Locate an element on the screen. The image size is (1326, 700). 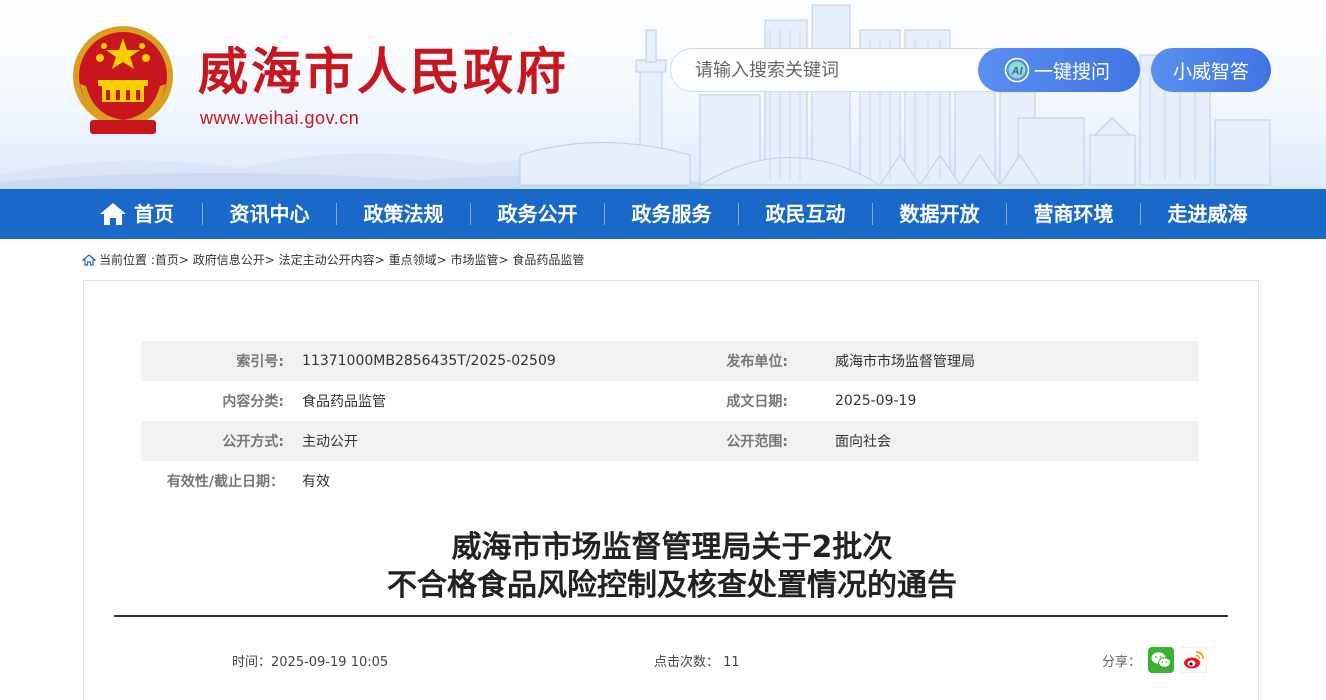
nav-item-open-data: 数据开放 is located at coordinates (939, 214).